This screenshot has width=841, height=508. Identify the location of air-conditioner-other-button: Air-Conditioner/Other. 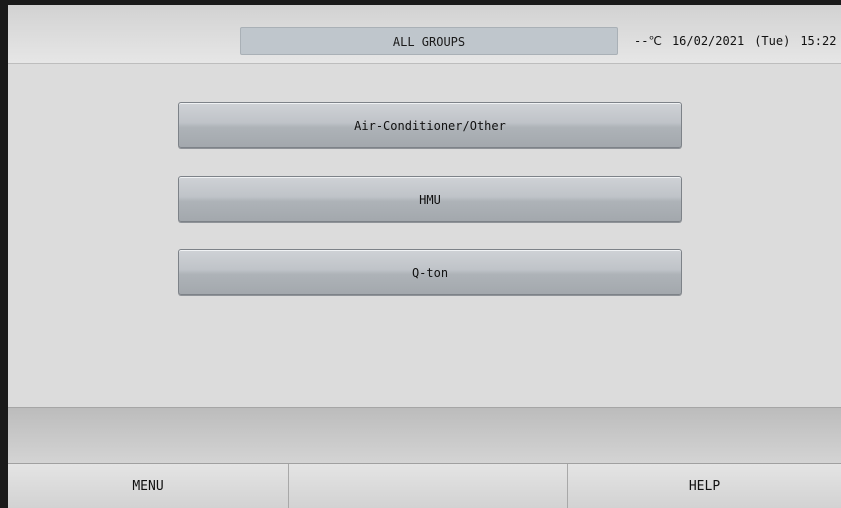
(430, 125).